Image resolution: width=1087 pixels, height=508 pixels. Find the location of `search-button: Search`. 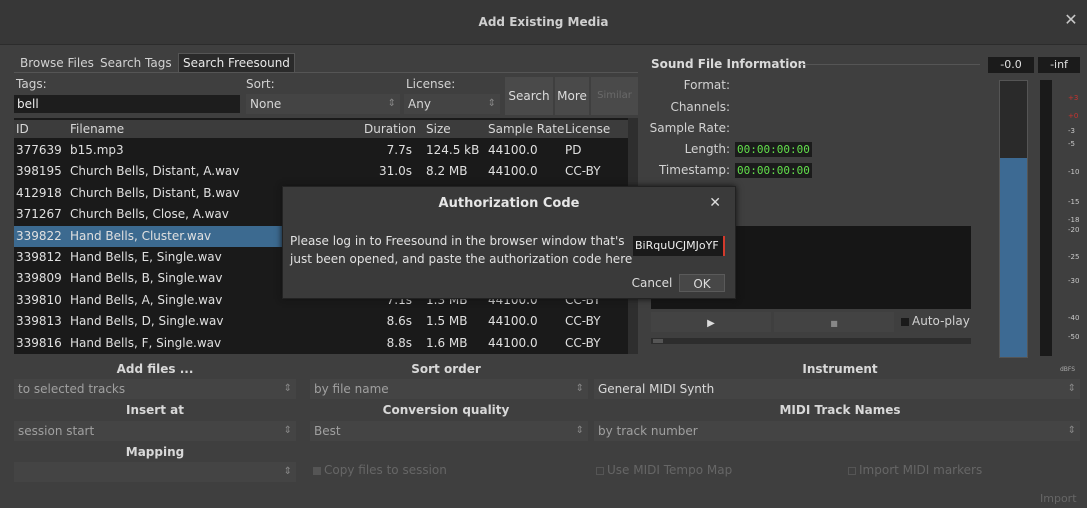

search-button: Search is located at coordinates (529, 96).